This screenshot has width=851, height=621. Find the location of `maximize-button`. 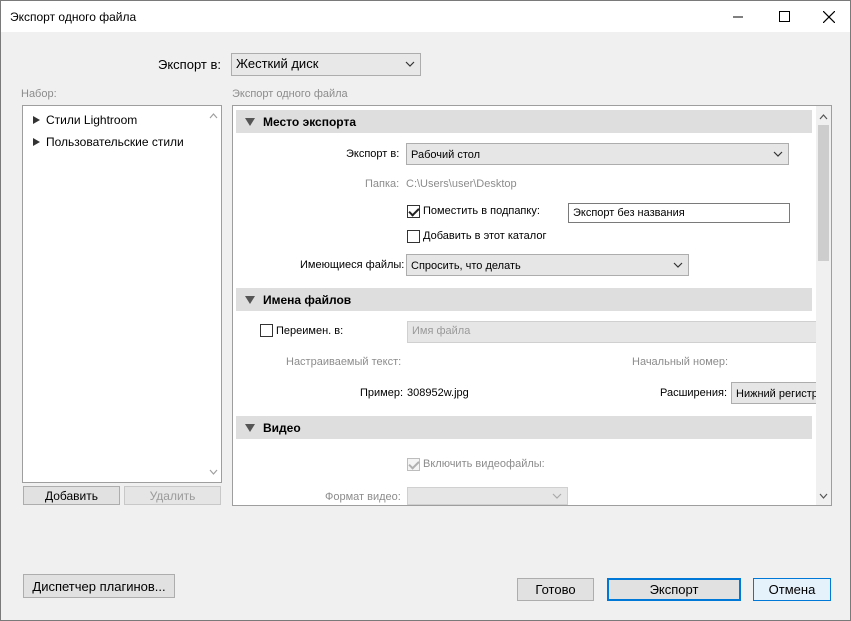

maximize-button is located at coordinates (784, 16).